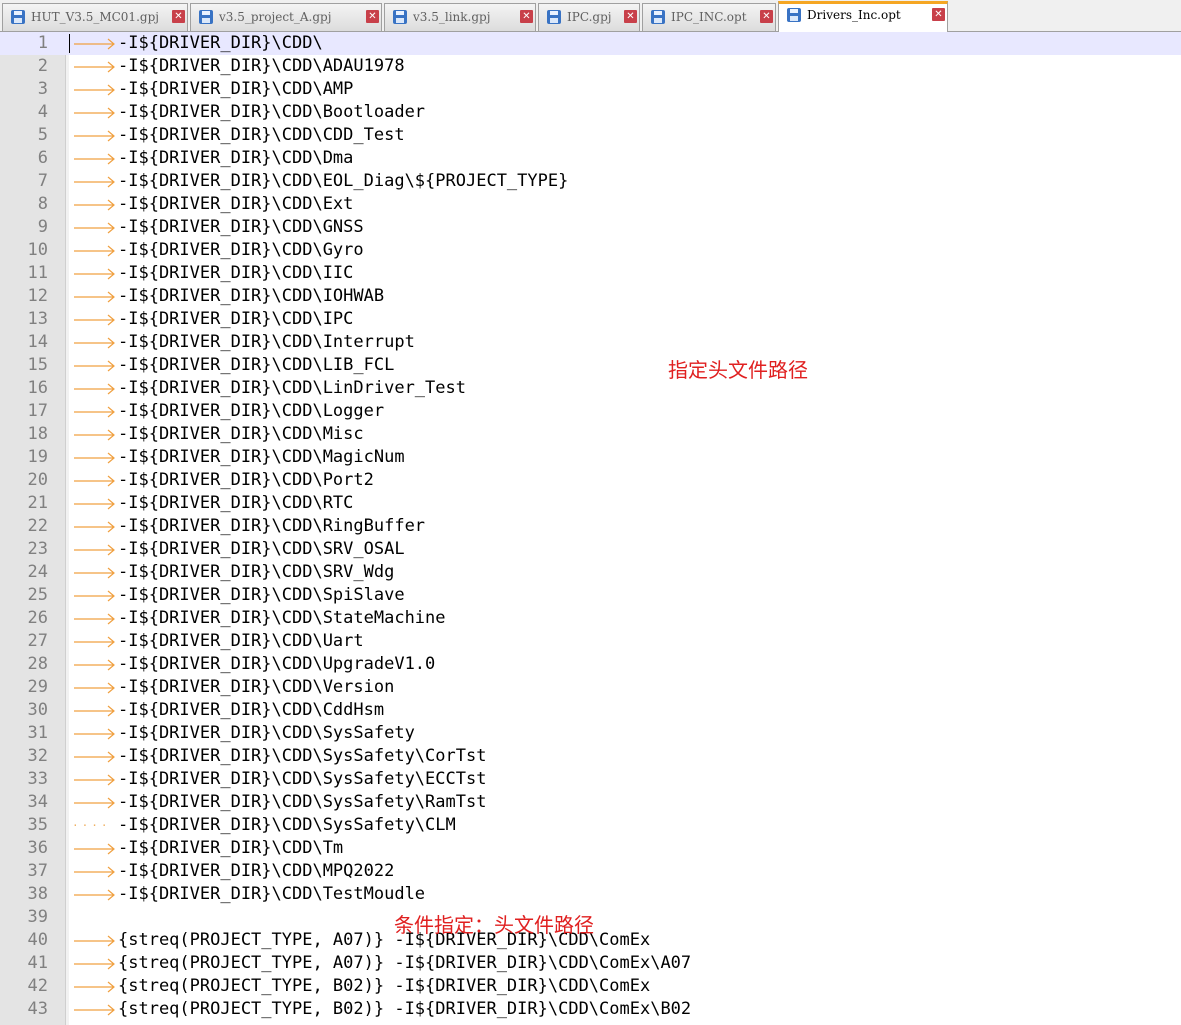 This screenshot has width=1181, height=1025. I want to click on whitespace-dots-icon: ····, so click(91, 825).